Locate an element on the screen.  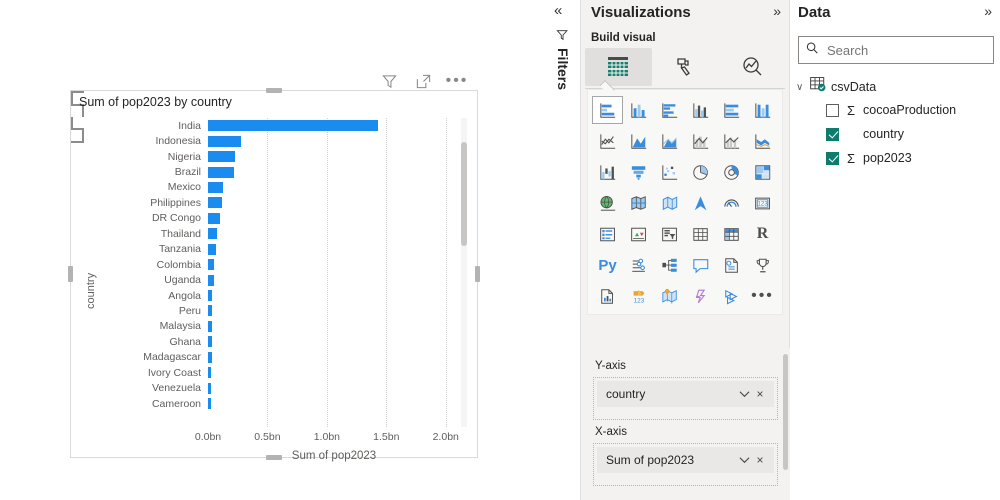
line-stacked-column-chart is located at coordinates (700, 141).